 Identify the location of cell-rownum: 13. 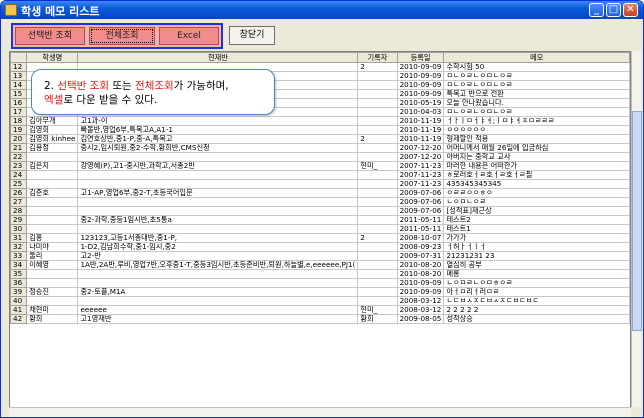
(19, 76).